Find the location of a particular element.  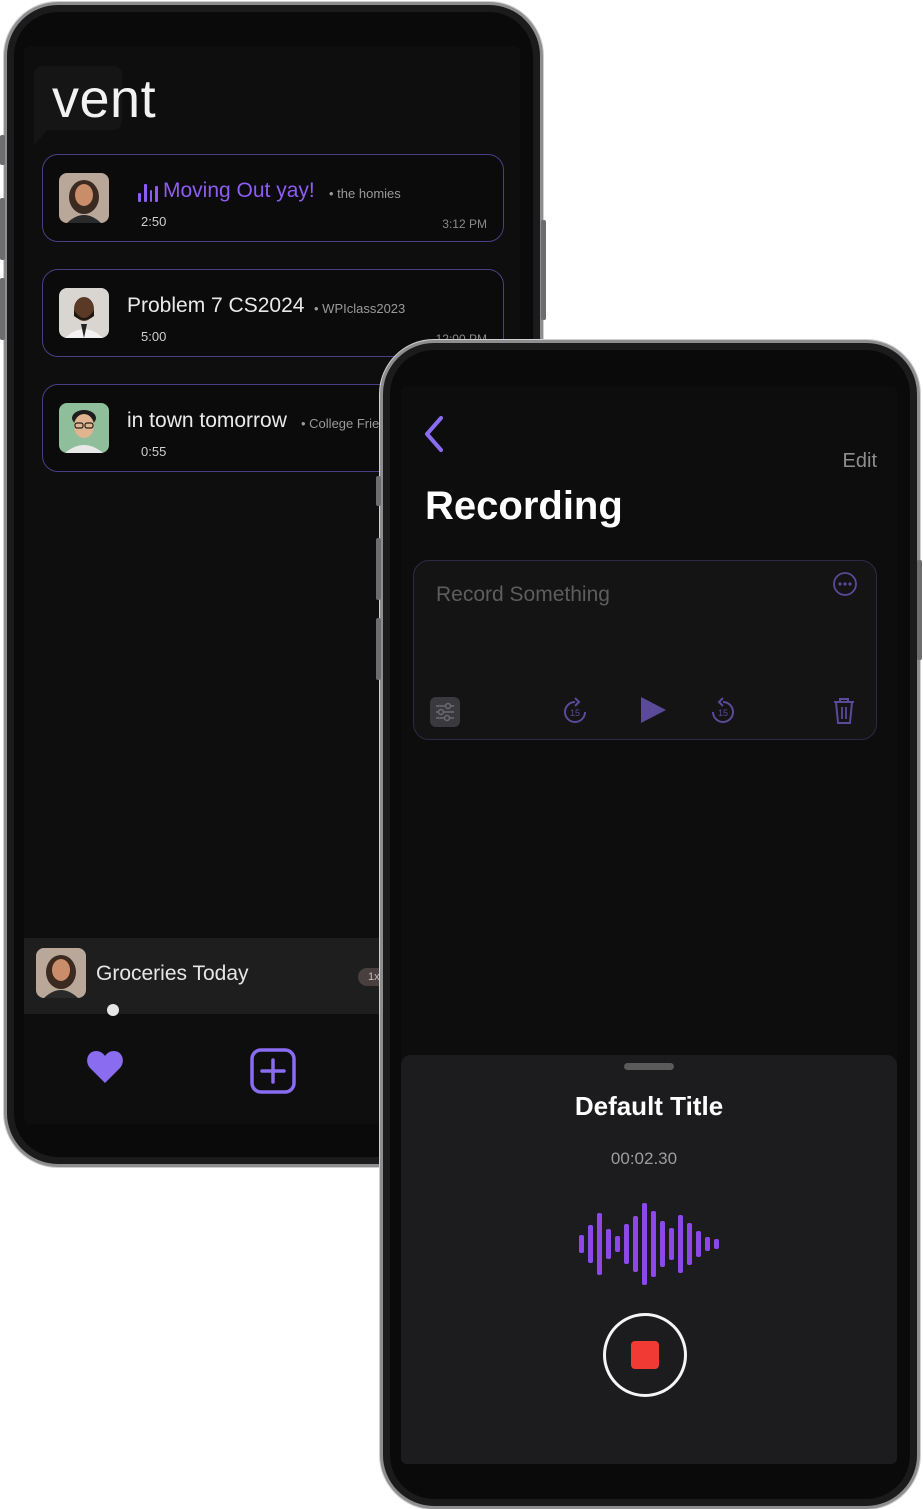

heart-icon is located at coordinates (105, 1069).